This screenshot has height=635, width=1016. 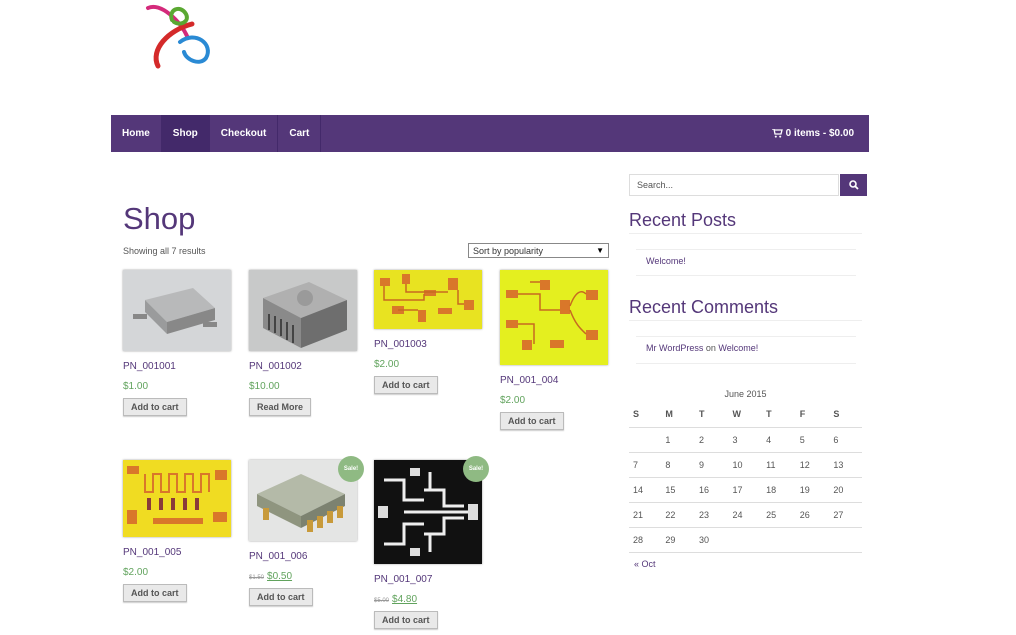 What do you see at coordinates (745, 394) in the screenshot?
I see `calendar-caption: June 2015` at bounding box center [745, 394].